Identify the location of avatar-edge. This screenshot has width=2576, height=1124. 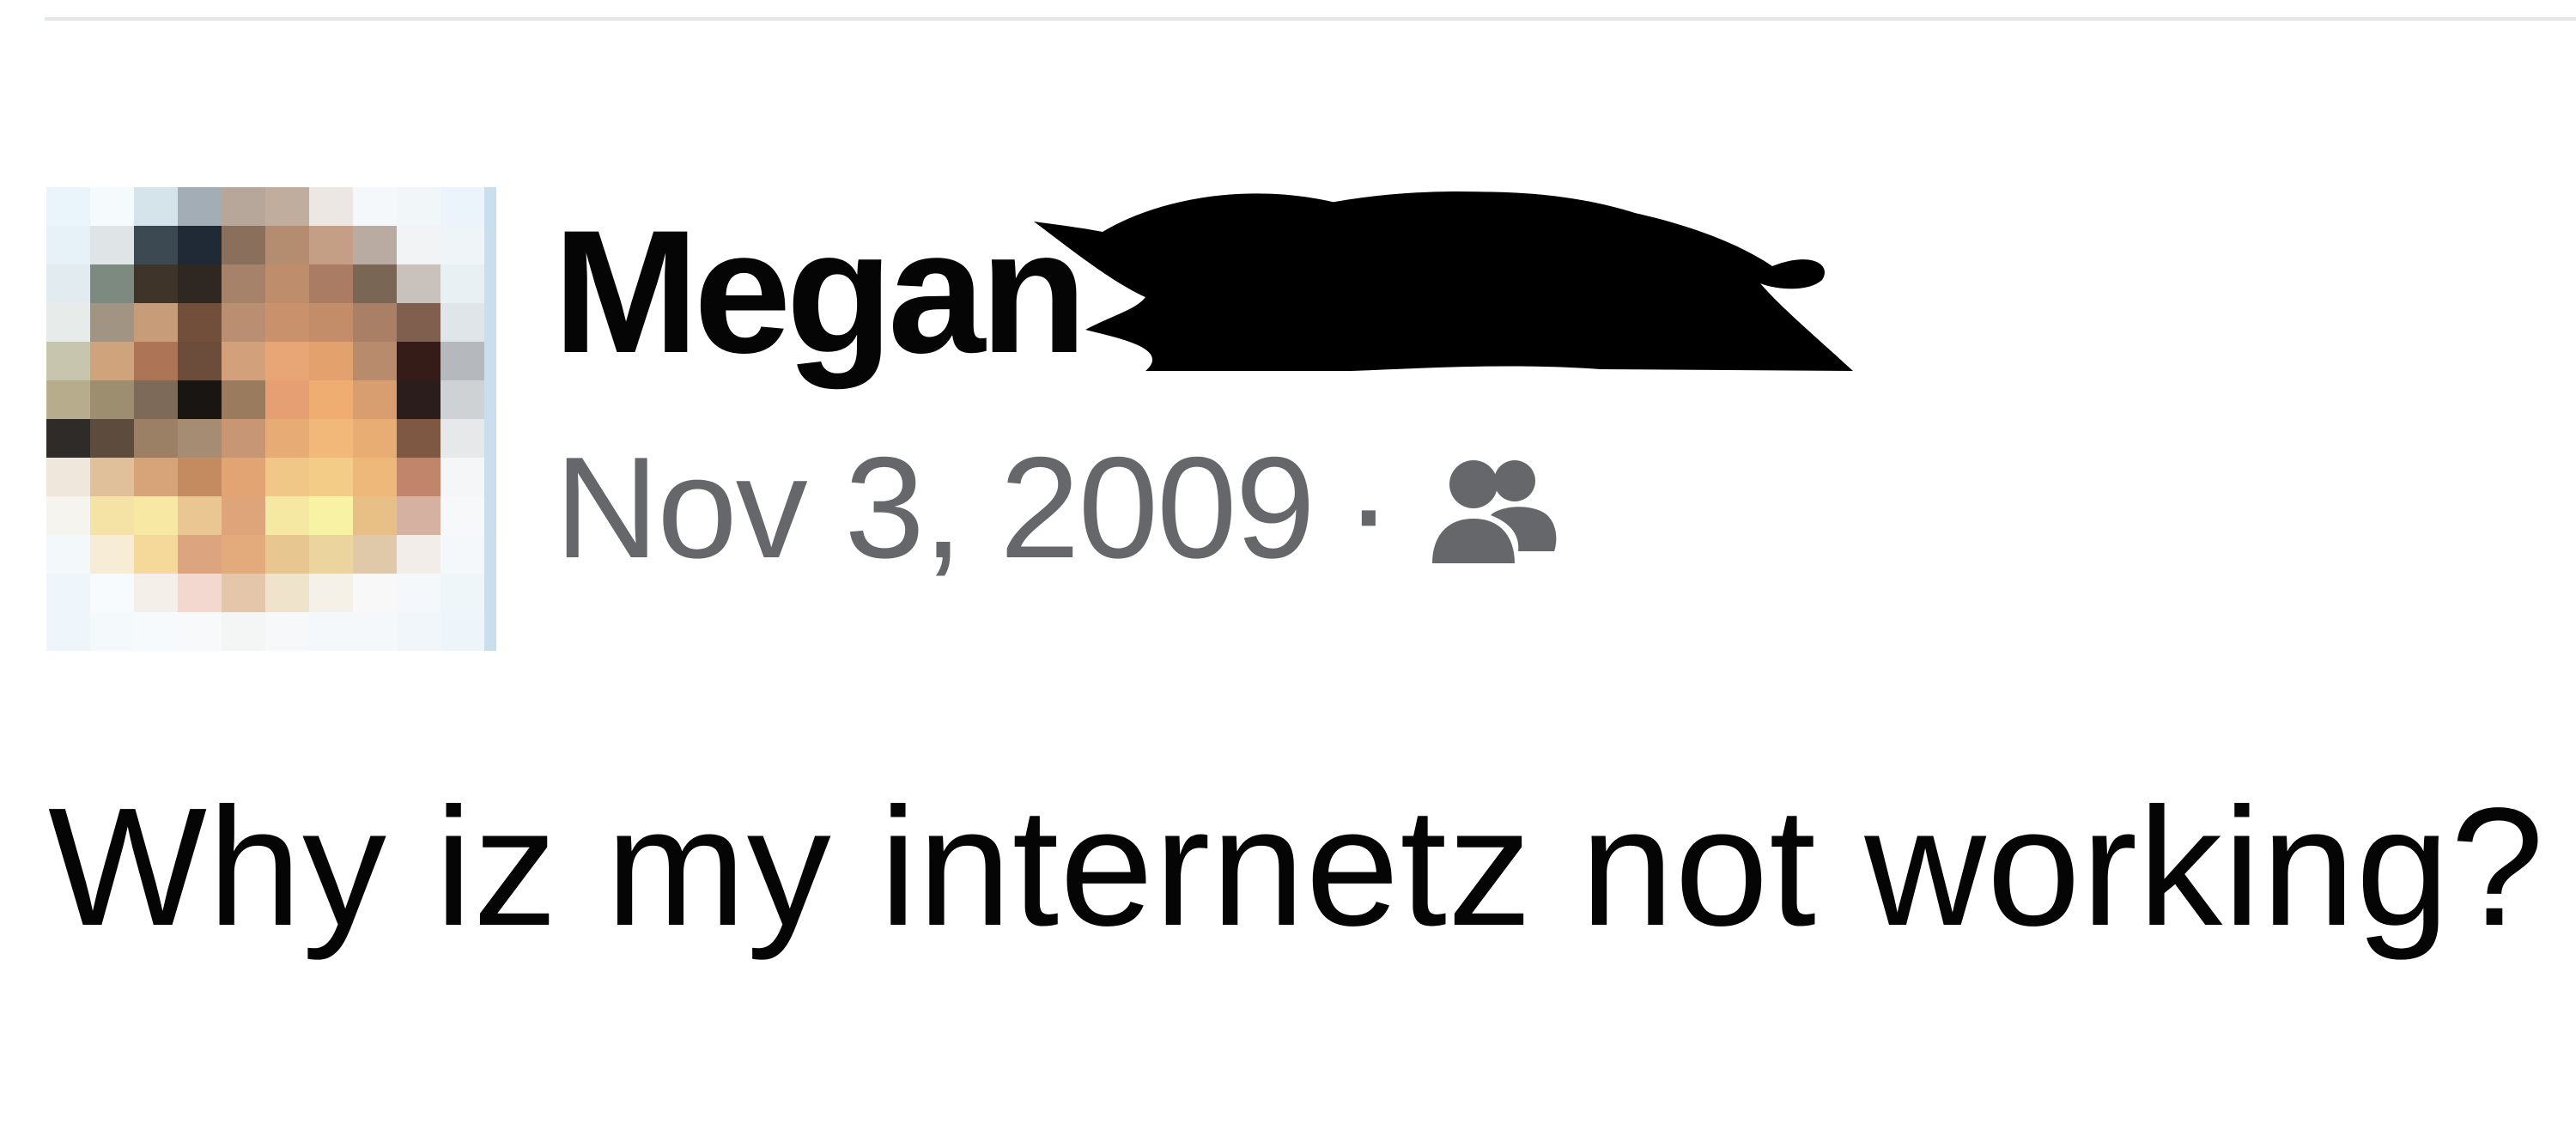
(490, 419).